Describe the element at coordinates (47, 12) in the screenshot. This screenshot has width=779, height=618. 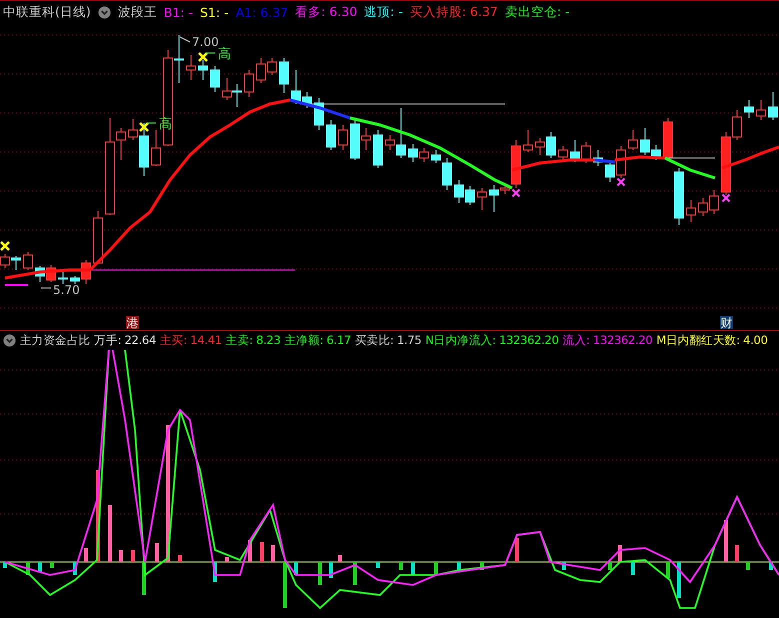
I see `stock-title: 中联重科(日线)` at that location.